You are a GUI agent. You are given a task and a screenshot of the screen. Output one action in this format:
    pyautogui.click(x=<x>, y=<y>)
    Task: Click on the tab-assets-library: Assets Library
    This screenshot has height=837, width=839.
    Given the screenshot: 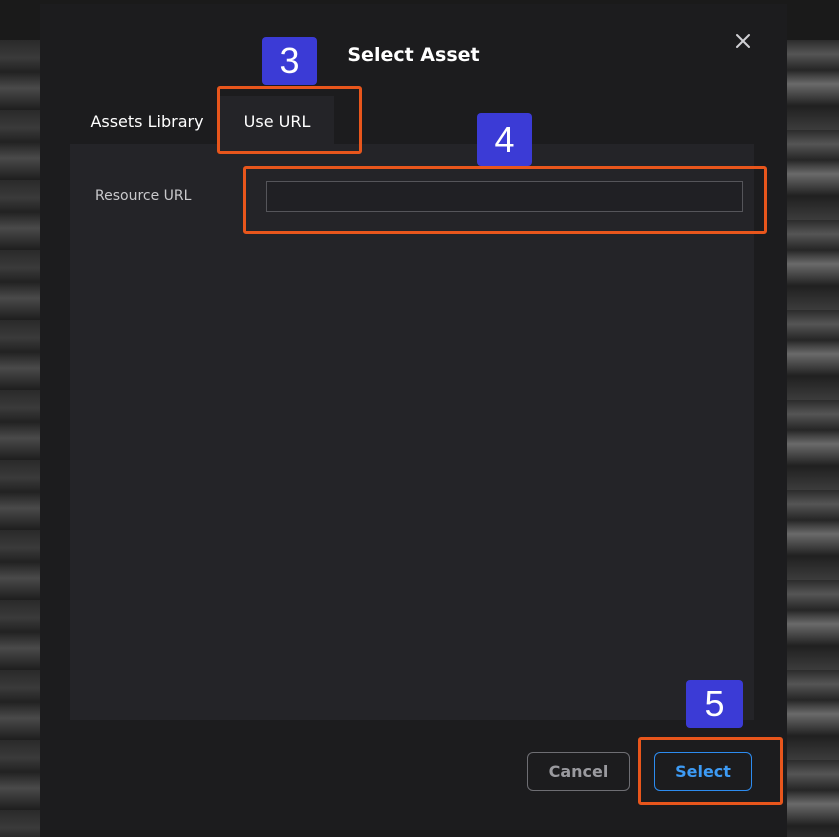 What is the action you would take?
    pyautogui.click(x=147, y=121)
    